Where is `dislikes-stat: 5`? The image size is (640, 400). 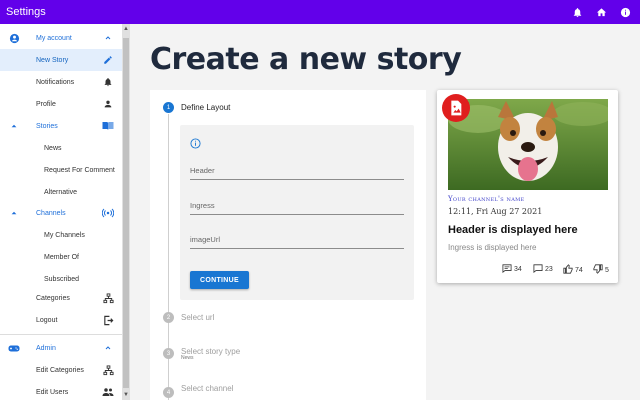 dislikes-stat: 5 is located at coordinates (601, 270).